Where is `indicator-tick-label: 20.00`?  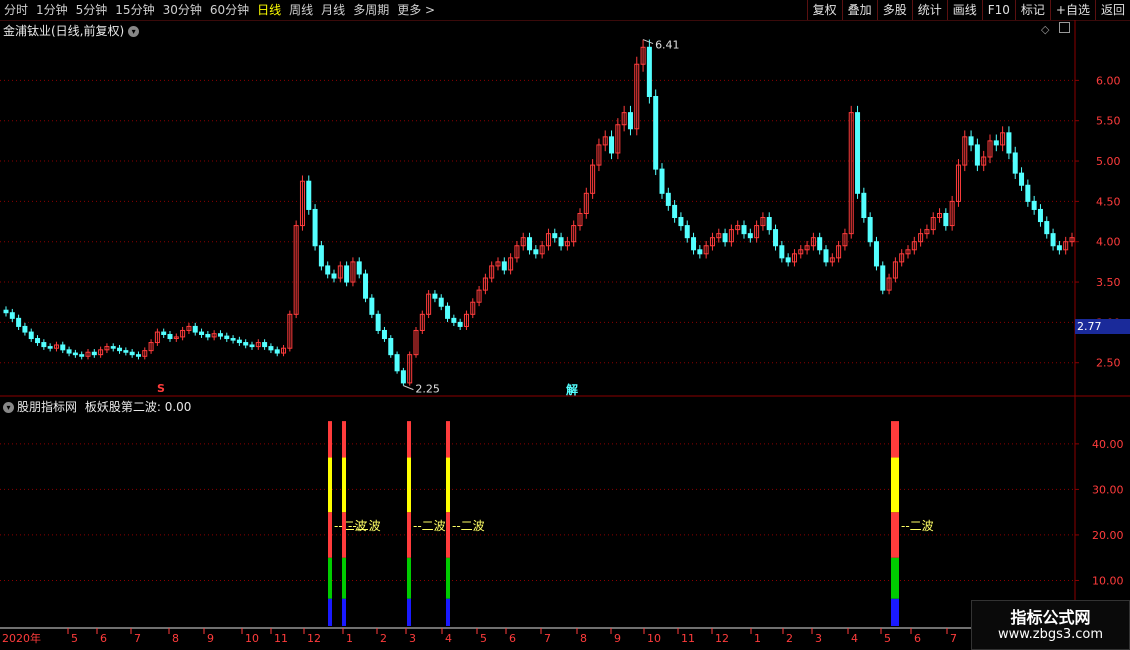 indicator-tick-label: 20.00 is located at coordinates (1108, 535).